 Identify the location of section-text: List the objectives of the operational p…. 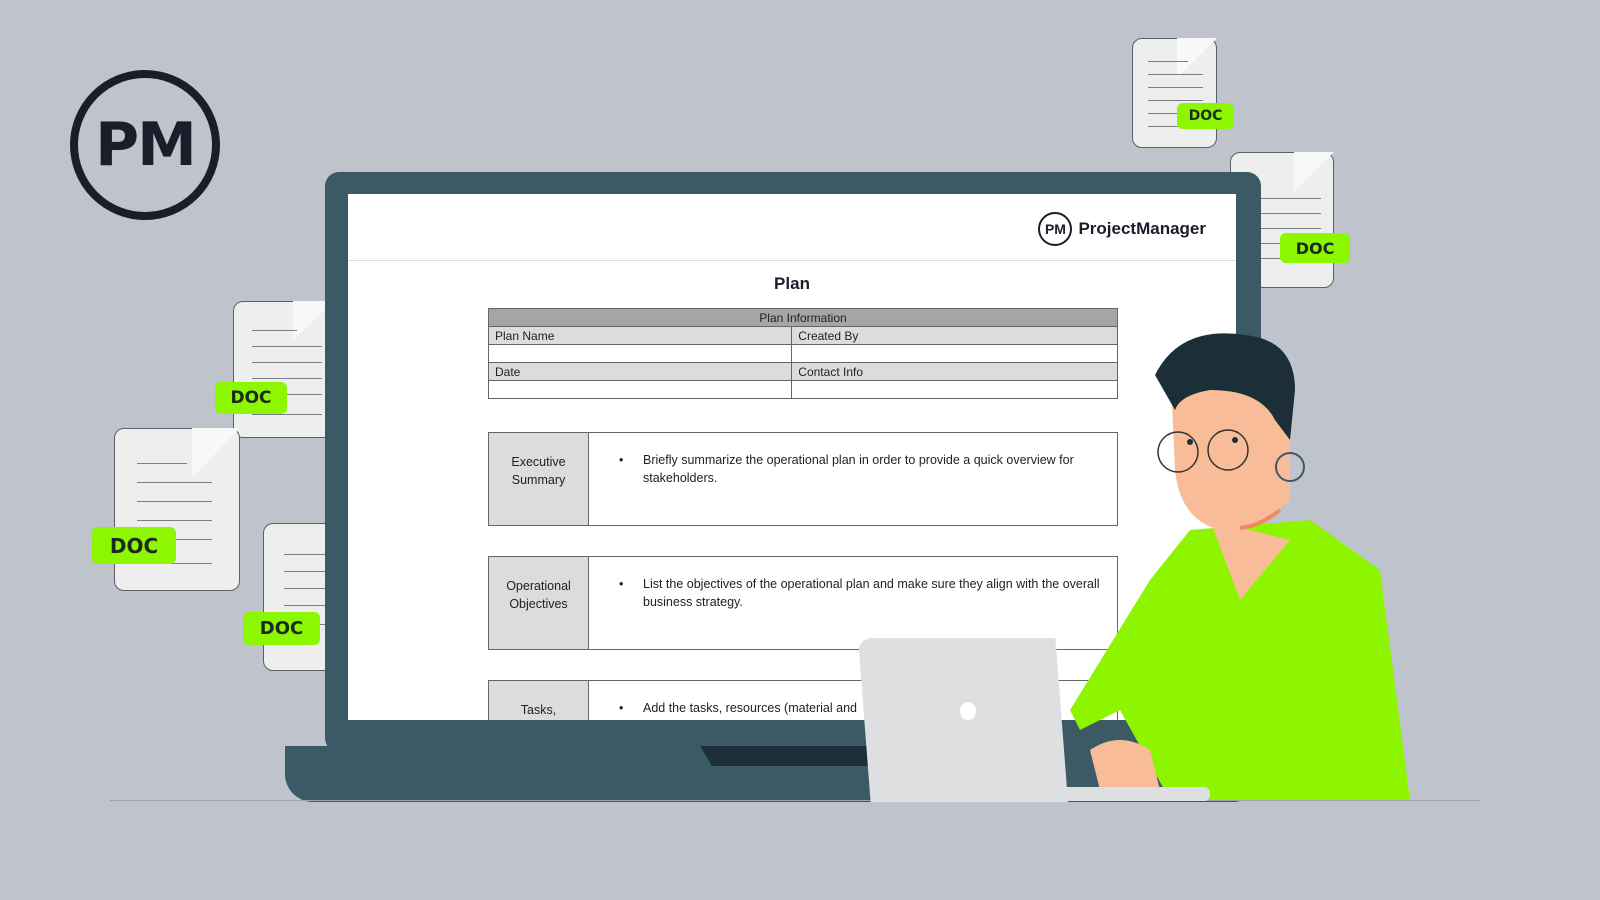
(861, 593).